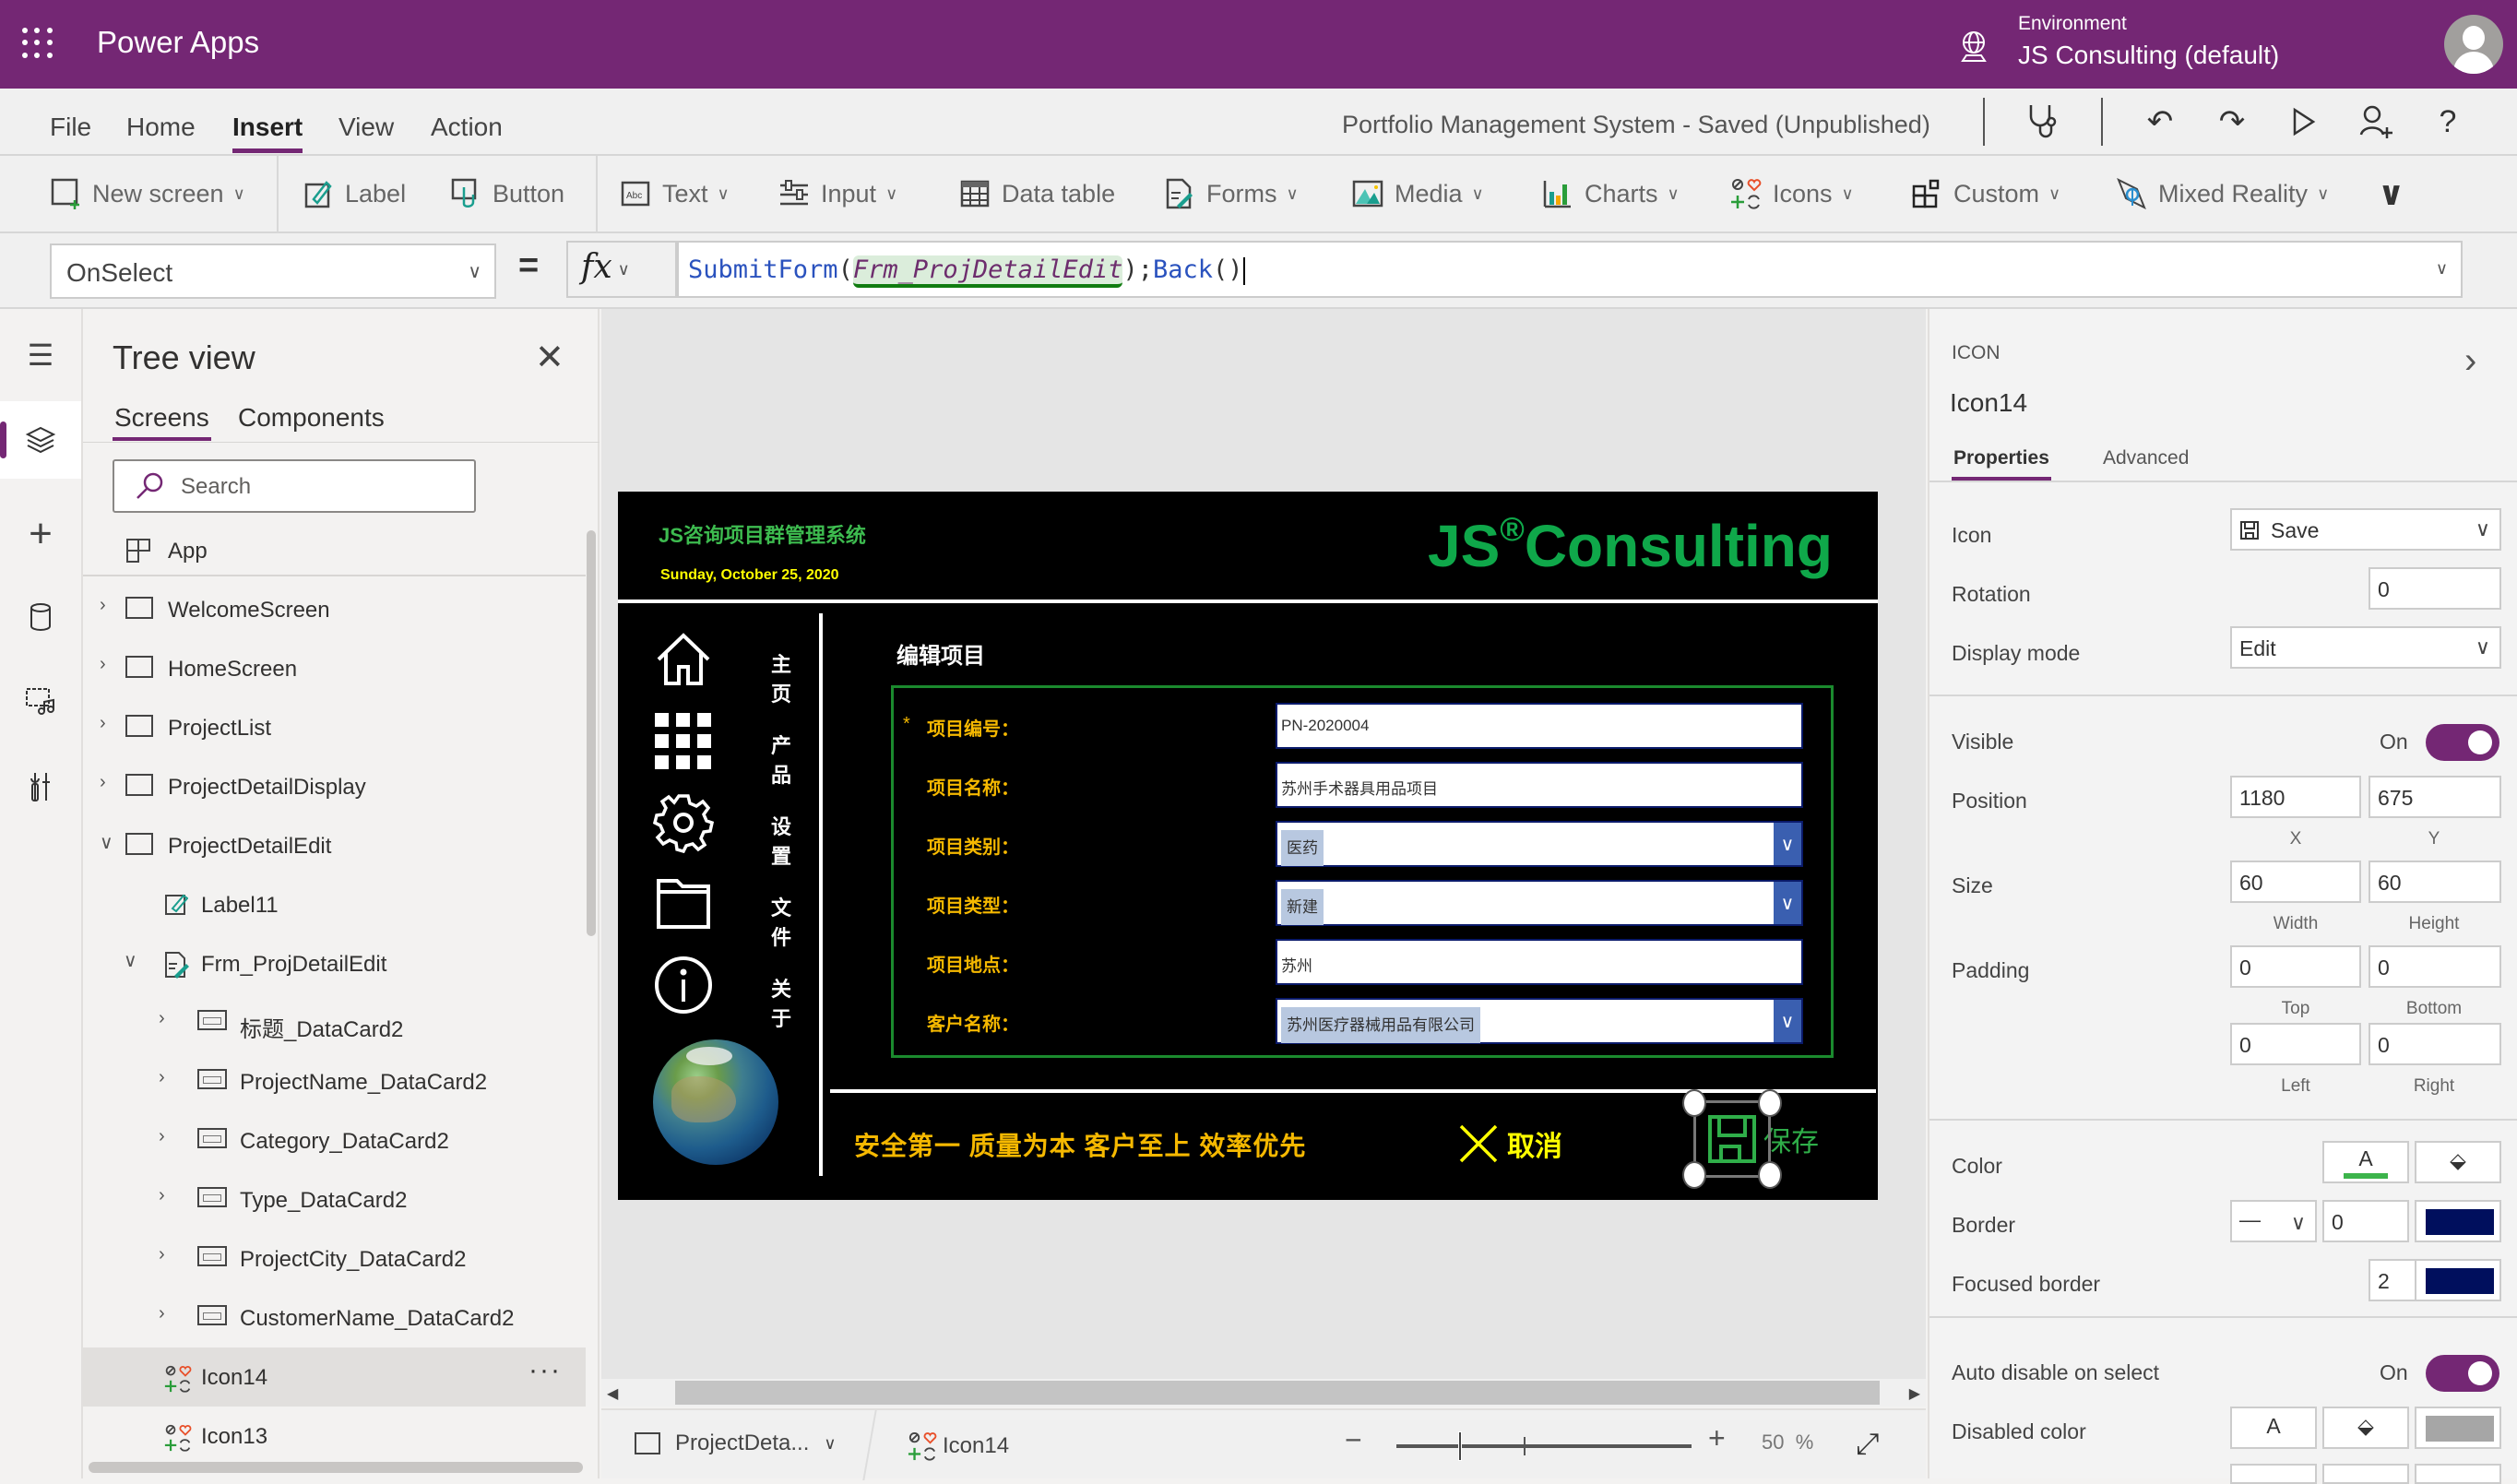 This screenshot has width=2517, height=1484. What do you see at coordinates (612, 1393) in the screenshot?
I see `scroll-left-arrow-icon: ◀` at bounding box center [612, 1393].